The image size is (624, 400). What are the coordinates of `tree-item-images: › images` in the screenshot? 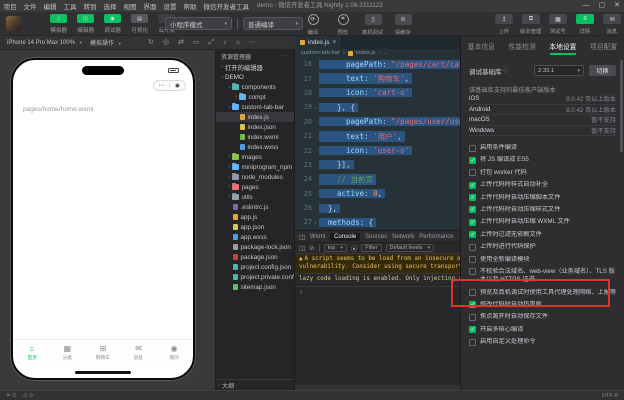 It's located at (255, 157).